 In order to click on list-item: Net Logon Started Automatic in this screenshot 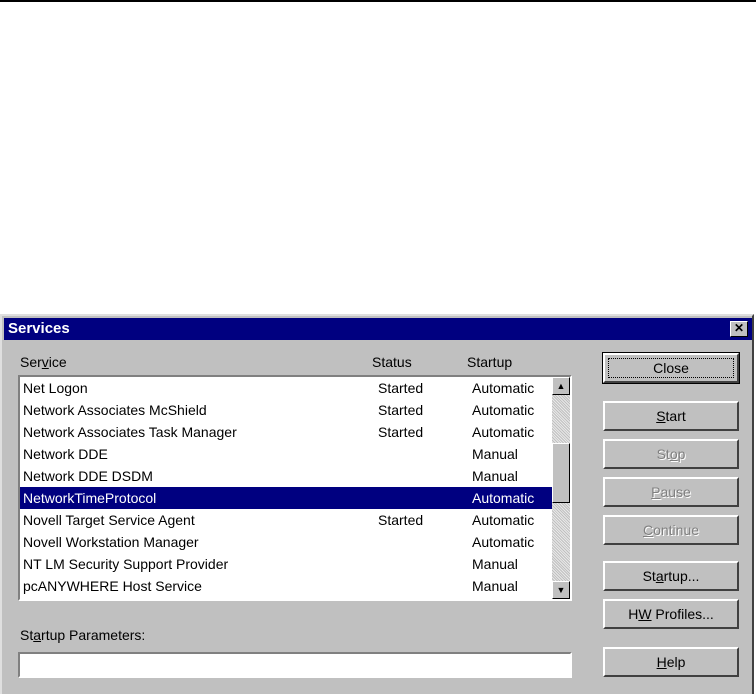, I will do `click(286, 388)`.